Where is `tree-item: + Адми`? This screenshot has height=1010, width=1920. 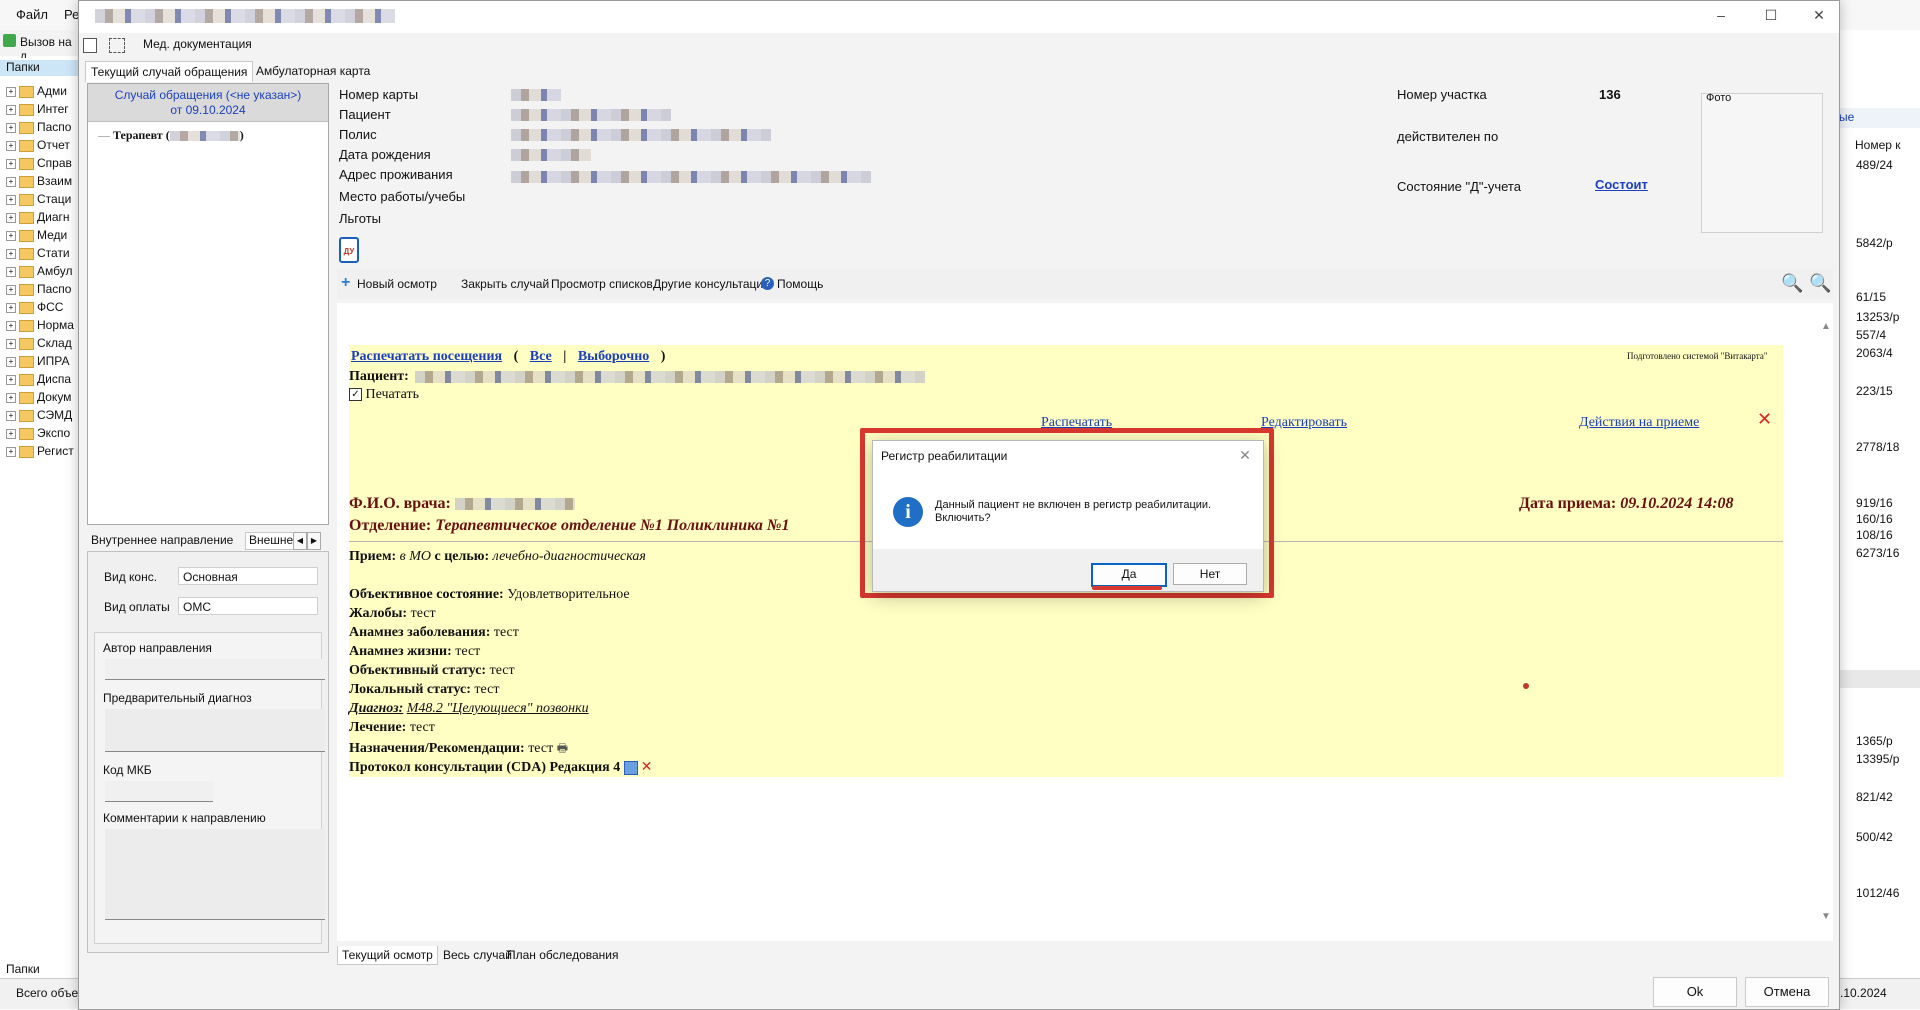
tree-item: + Адми is located at coordinates (42, 93).